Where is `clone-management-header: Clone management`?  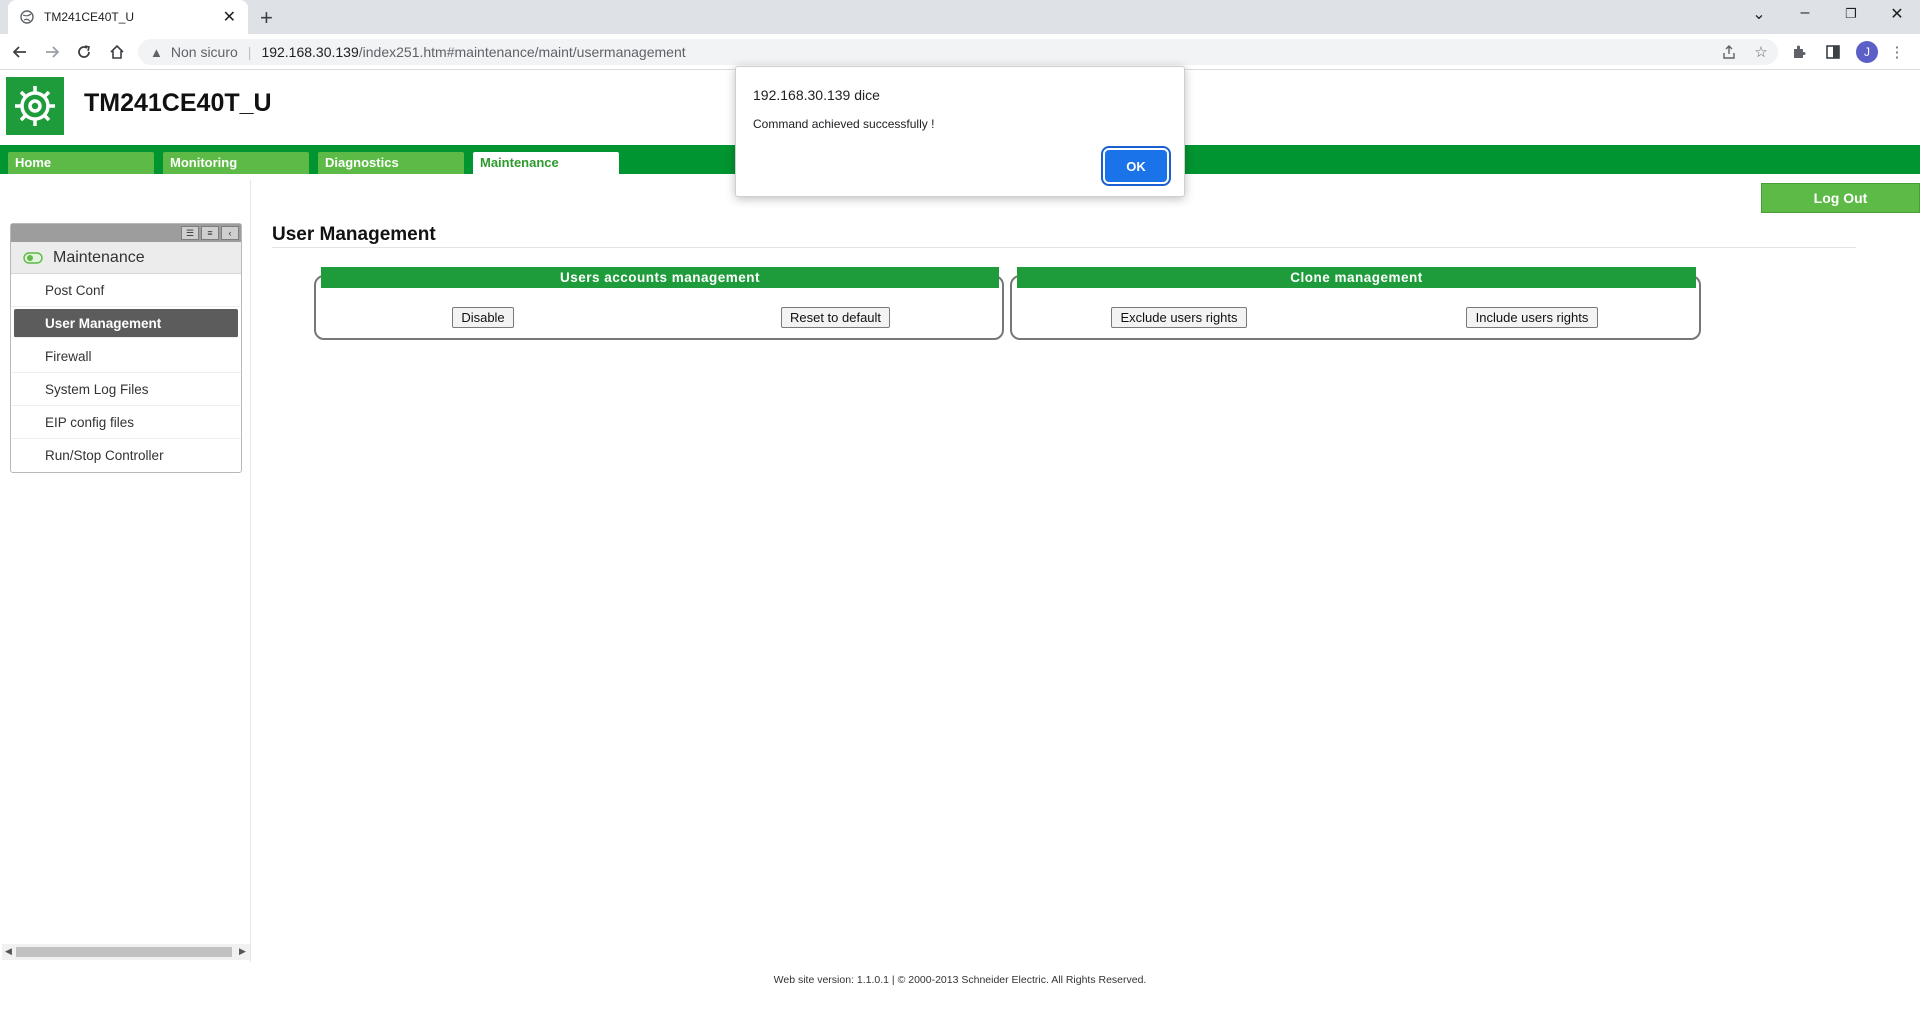
clone-management-header: Clone management is located at coordinates (1356, 277).